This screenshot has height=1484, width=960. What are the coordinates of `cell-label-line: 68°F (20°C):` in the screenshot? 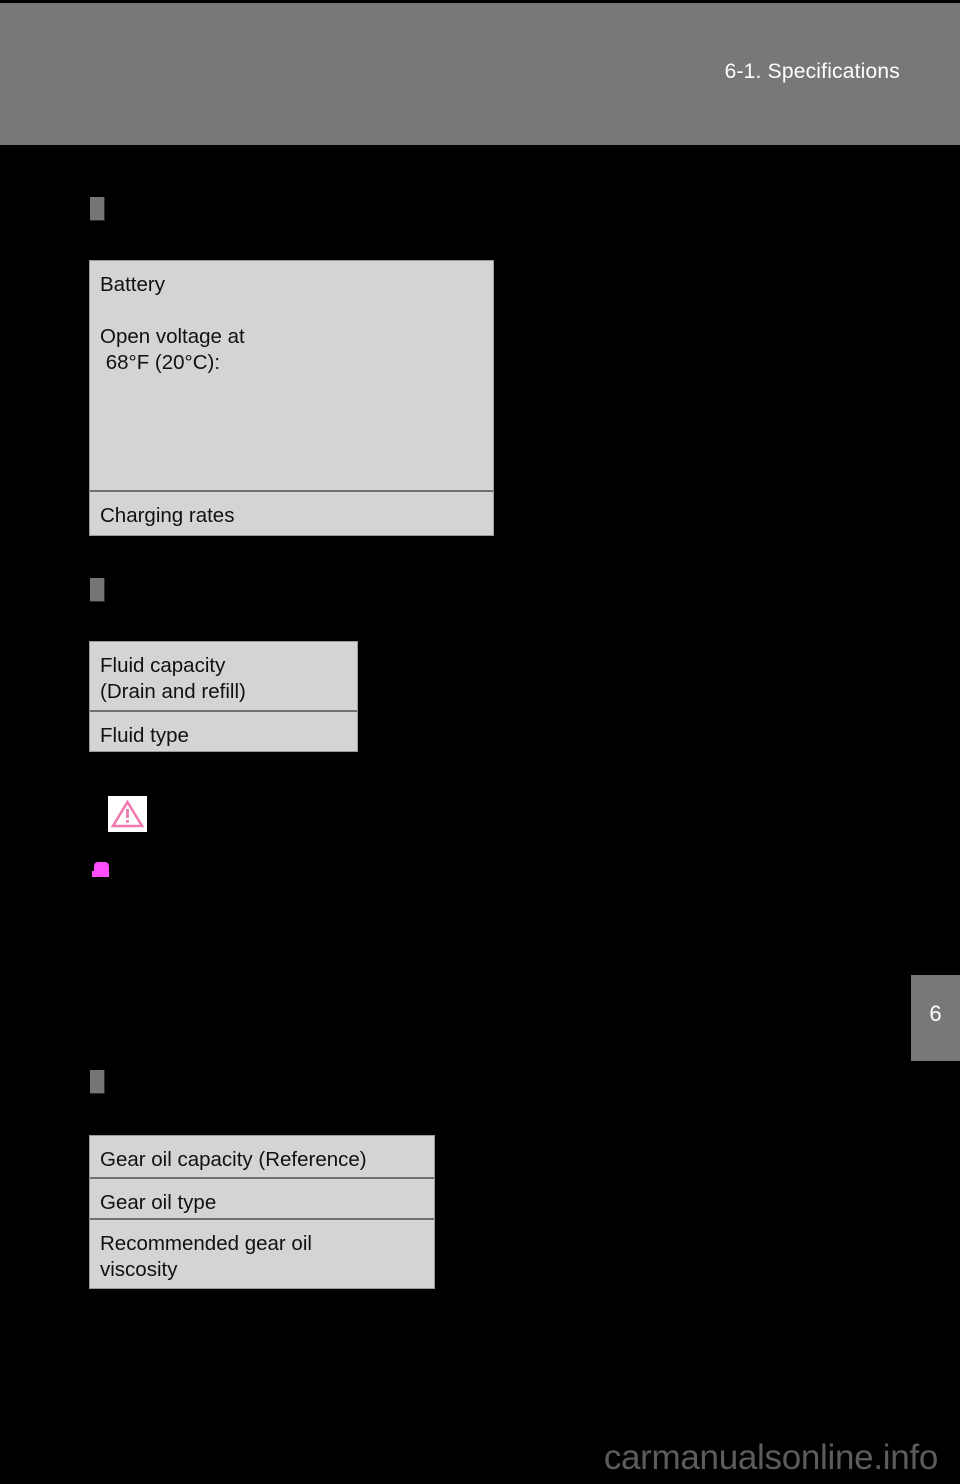 It's located at (160, 362).